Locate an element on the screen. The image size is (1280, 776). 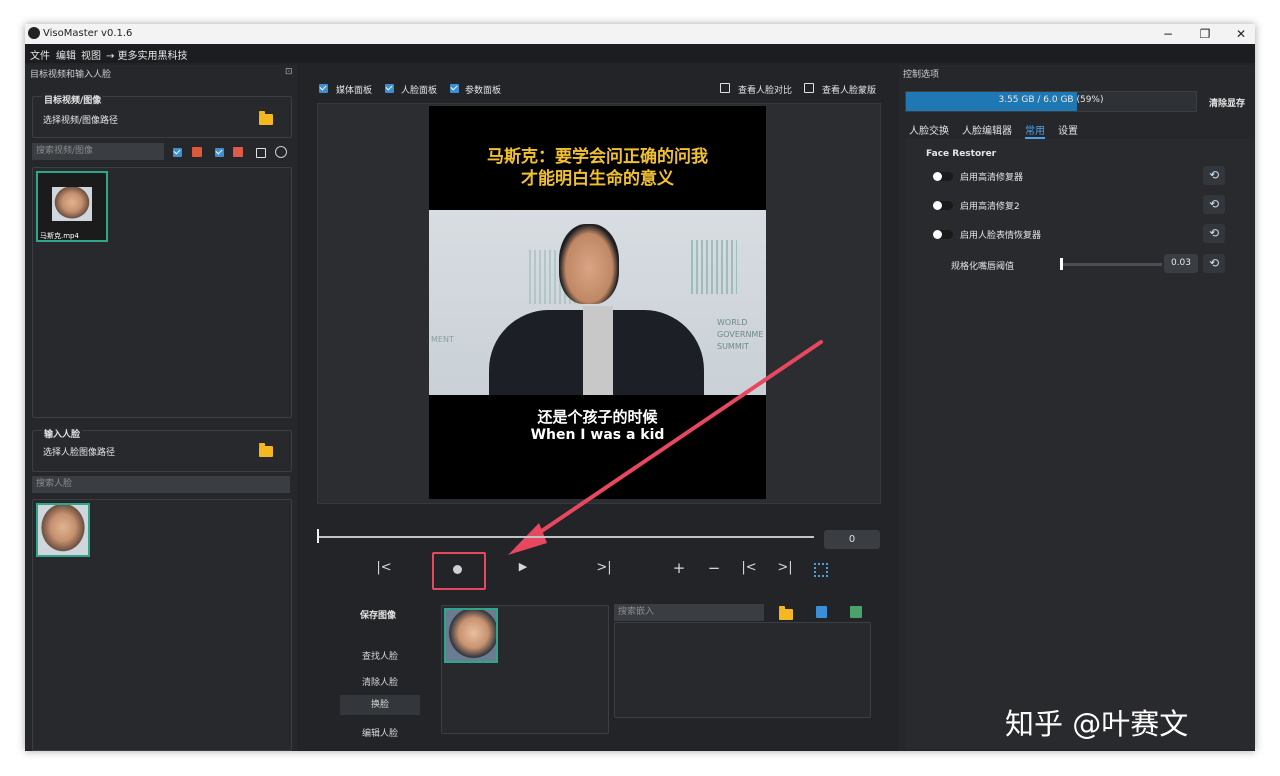
frame-number-input: 0 is located at coordinates (852, 539).